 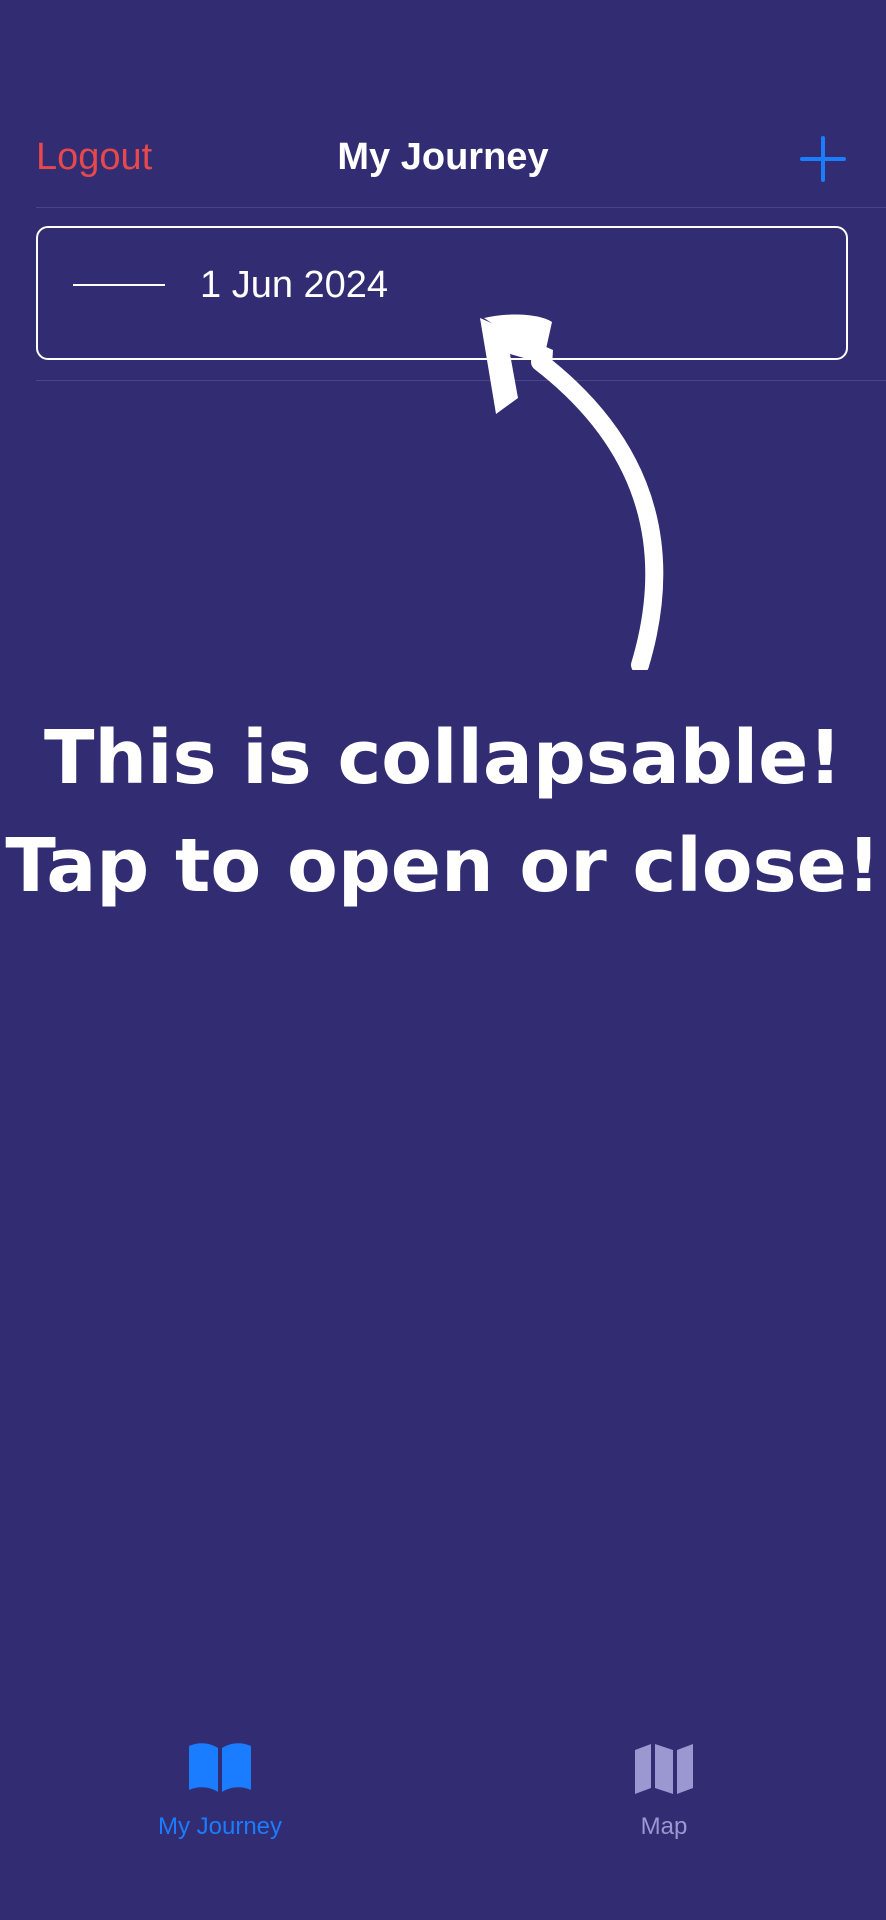 I want to click on map-icon, so click(x=664, y=1769).